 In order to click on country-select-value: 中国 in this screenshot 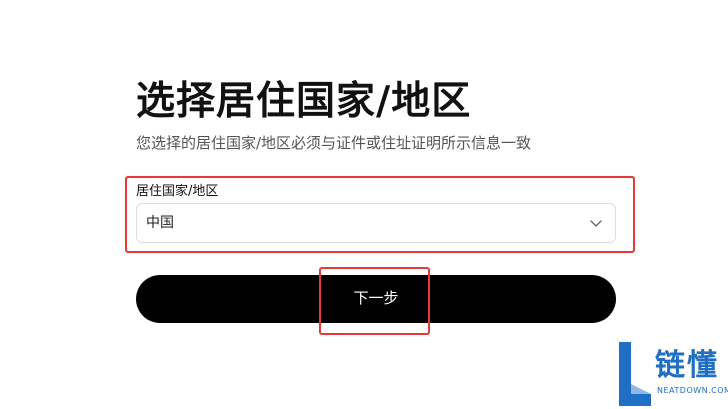, I will do `click(160, 223)`.